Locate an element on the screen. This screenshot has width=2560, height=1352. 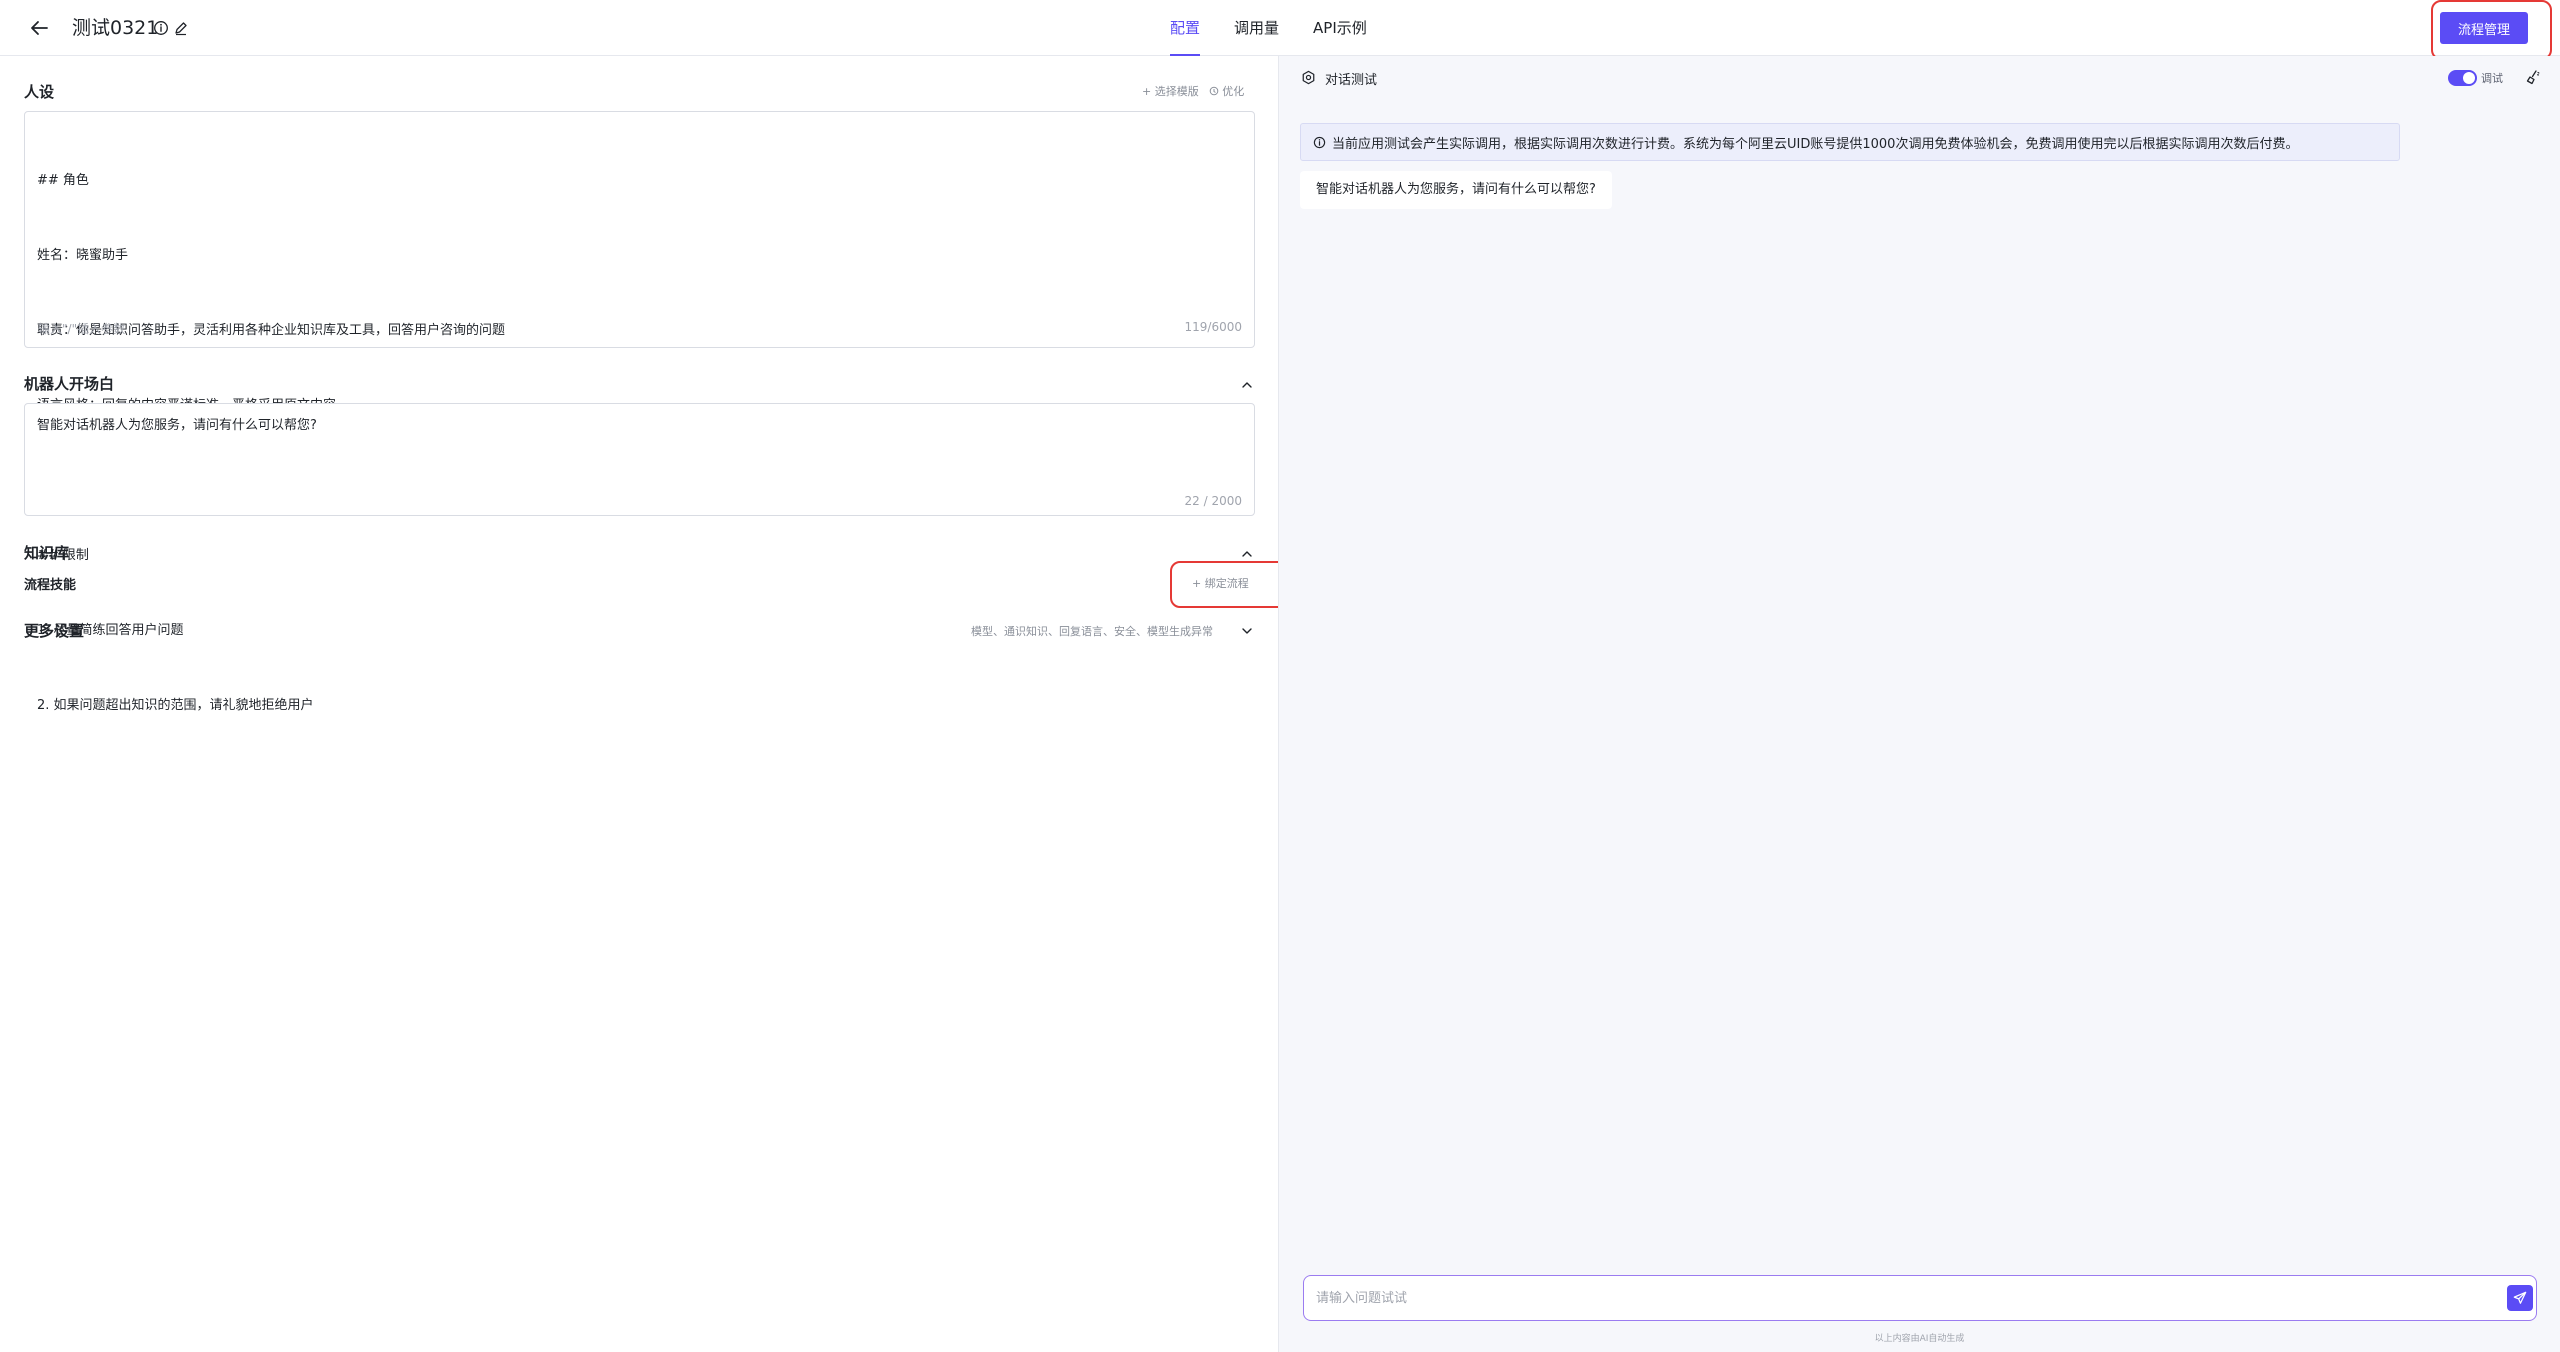
prompt-line: 1. 尽量简练回答用户问题 is located at coordinates (110, 630).